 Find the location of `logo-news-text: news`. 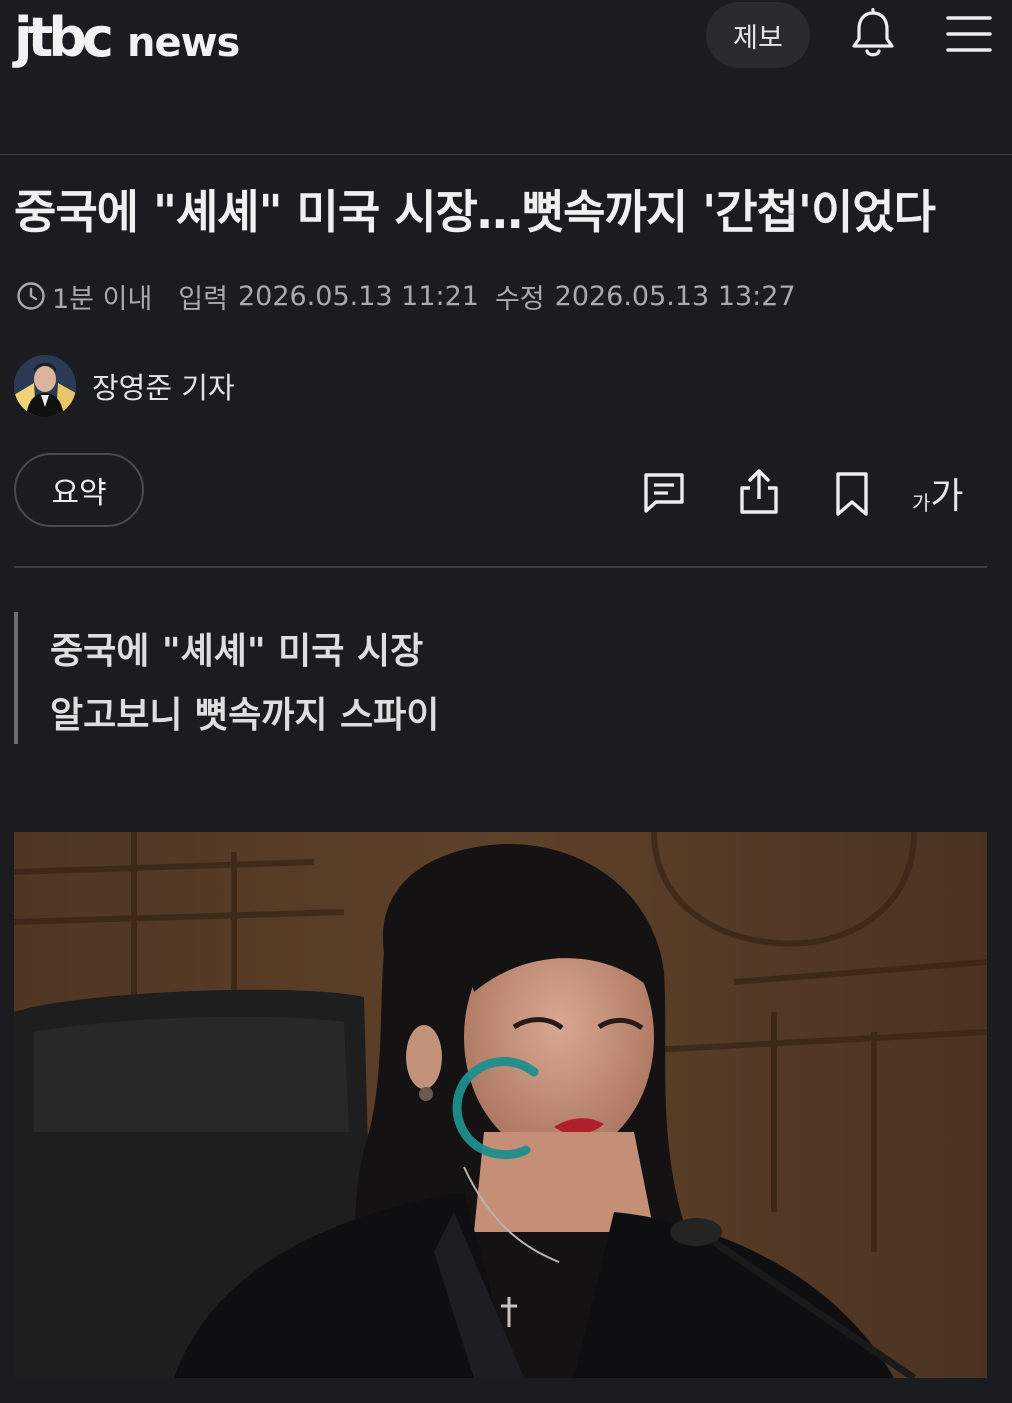

logo-news-text: news is located at coordinates (183, 43).